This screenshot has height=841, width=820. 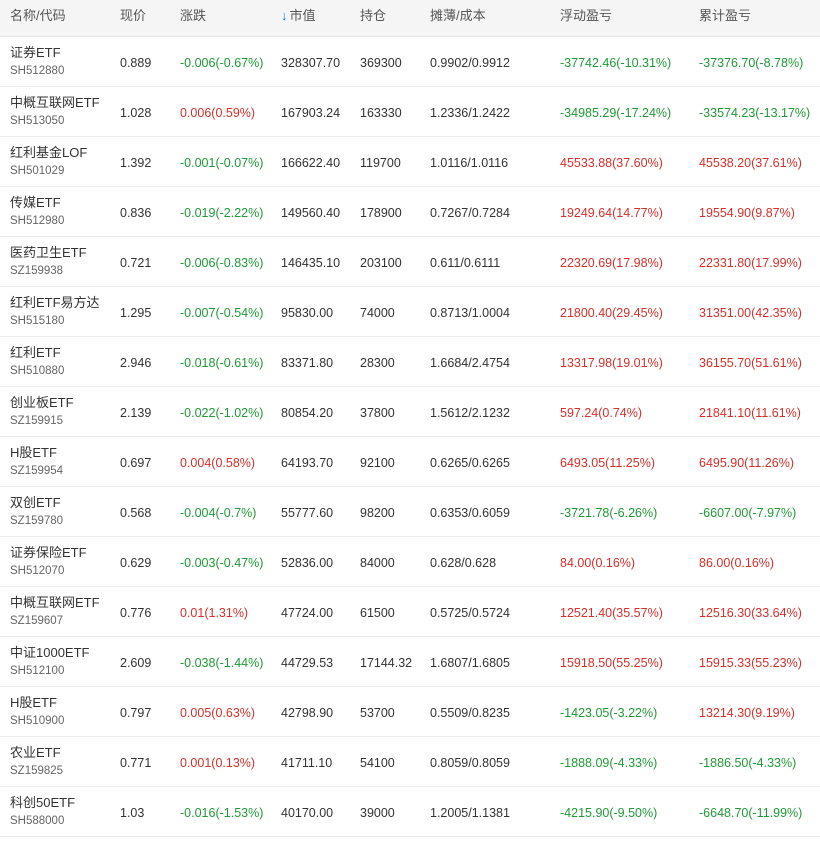 What do you see at coordinates (377, 813) in the screenshot?
I see `position-quantity: 39000` at bounding box center [377, 813].